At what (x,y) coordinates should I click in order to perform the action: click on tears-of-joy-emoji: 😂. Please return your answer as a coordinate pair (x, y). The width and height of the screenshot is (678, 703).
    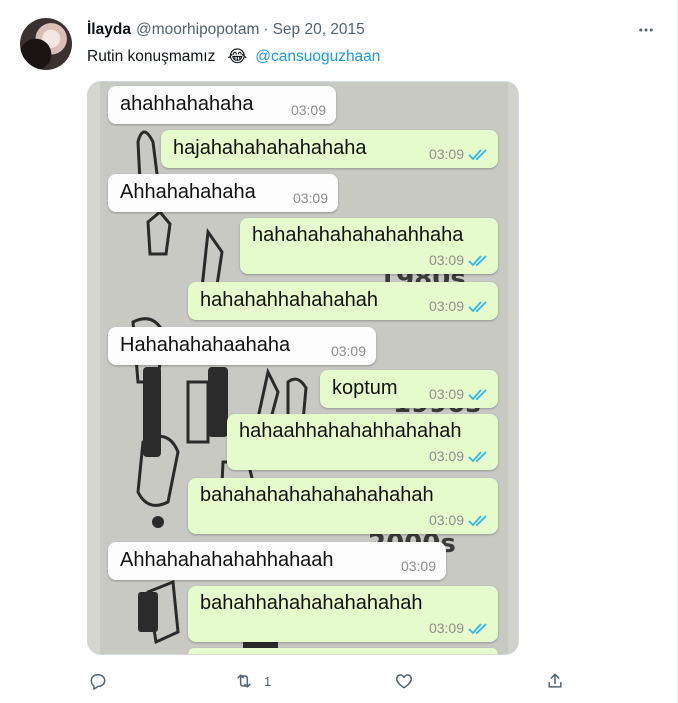
    Looking at the image, I should click on (237, 56).